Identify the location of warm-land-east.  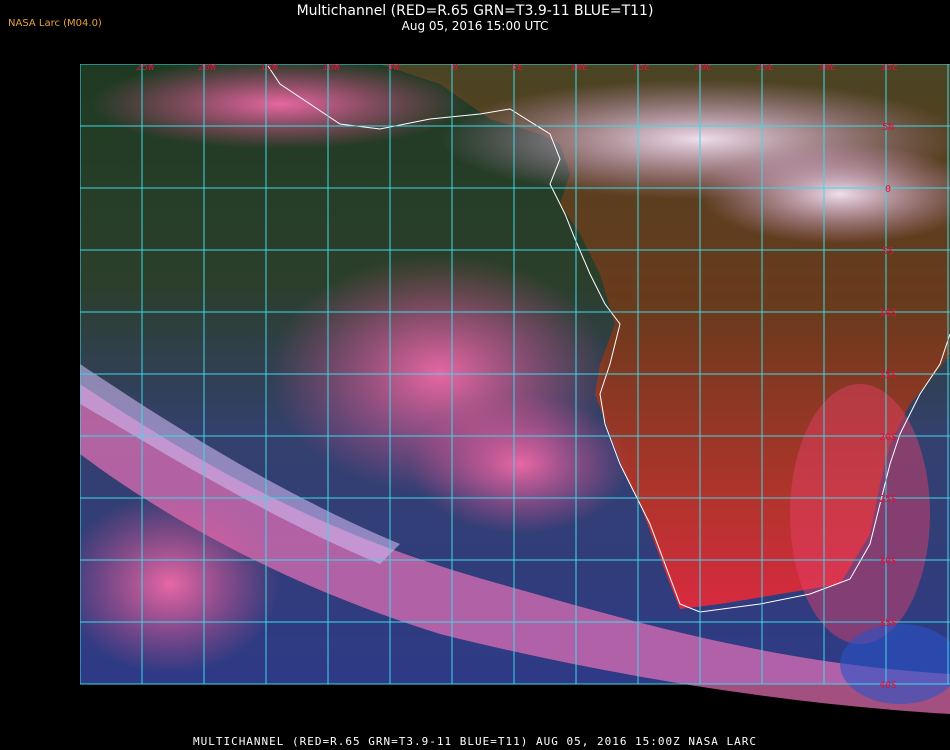
(860, 514).